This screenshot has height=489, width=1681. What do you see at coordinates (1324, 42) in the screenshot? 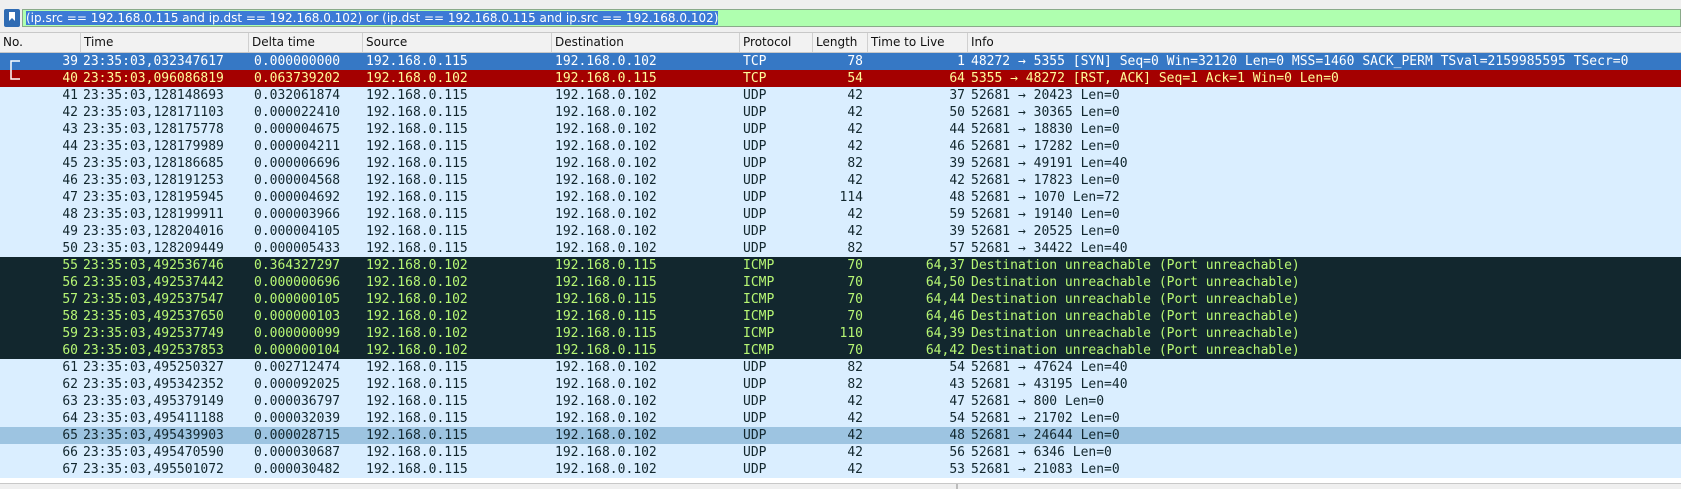
I see `column-header-info: Info` at bounding box center [1324, 42].